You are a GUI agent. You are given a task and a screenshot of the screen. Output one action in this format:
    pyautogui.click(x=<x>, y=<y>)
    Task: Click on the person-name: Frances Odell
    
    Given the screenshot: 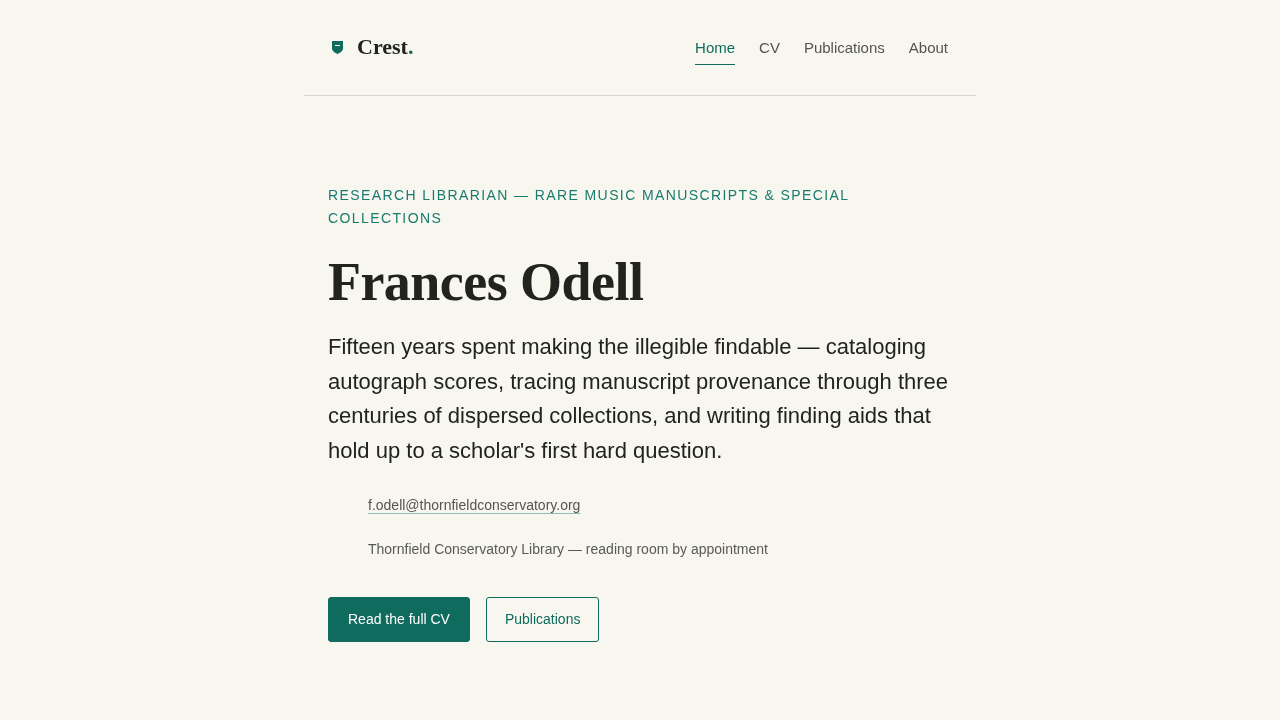 What is the action you would take?
    pyautogui.click(x=486, y=282)
    